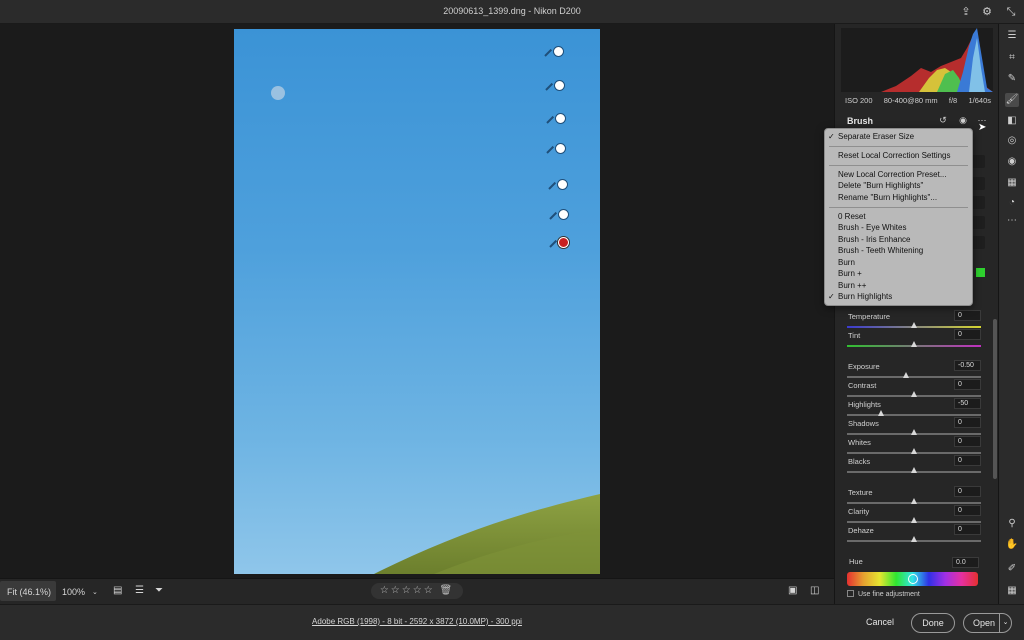 This screenshot has width=1024, height=640. Describe the element at coordinates (862, 385) in the screenshot. I see `slider-label: Contrast` at that location.